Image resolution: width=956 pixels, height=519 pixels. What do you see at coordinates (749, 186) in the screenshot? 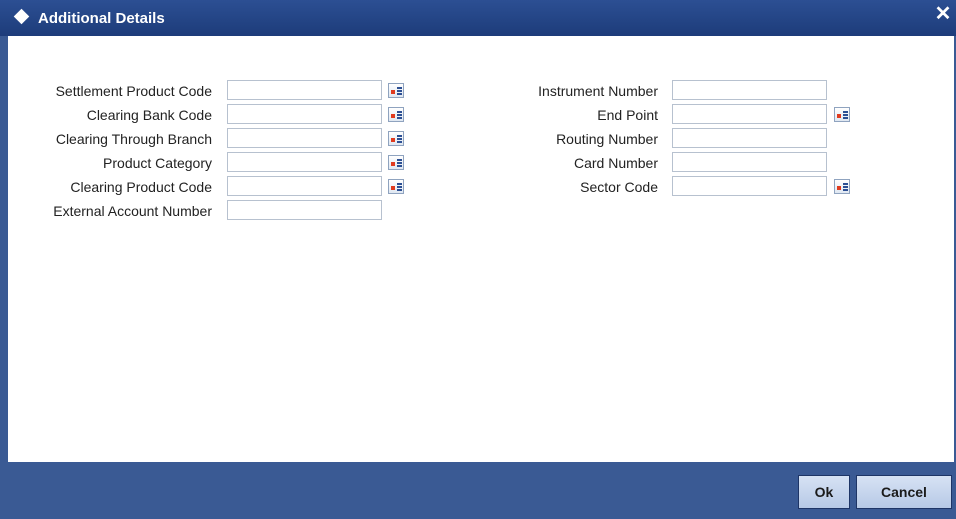
I see `sector-code-input` at bounding box center [749, 186].